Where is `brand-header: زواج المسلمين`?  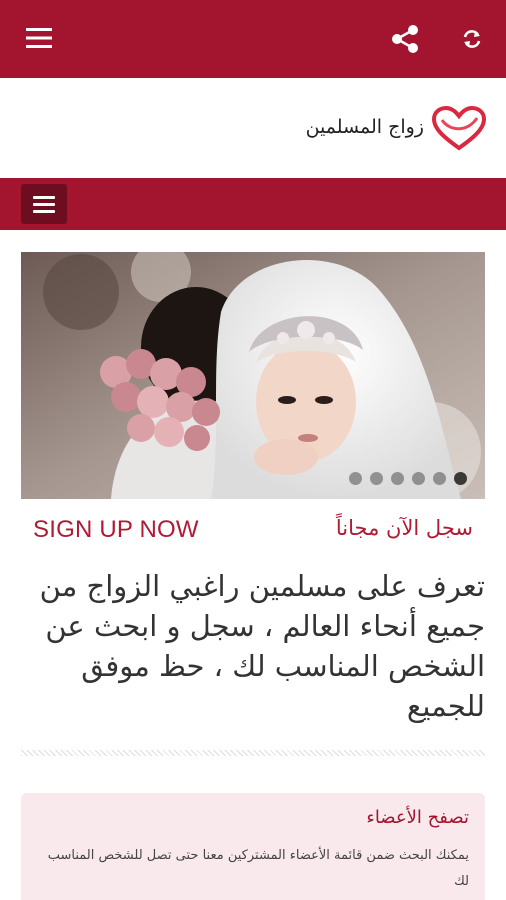 brand-header: زواج المسلمين is located at coordinates (253, 128).